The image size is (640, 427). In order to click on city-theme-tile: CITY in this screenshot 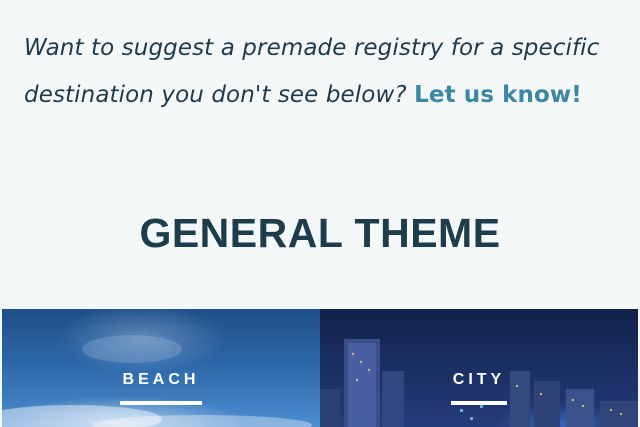, I will do `click(479, 368)`.